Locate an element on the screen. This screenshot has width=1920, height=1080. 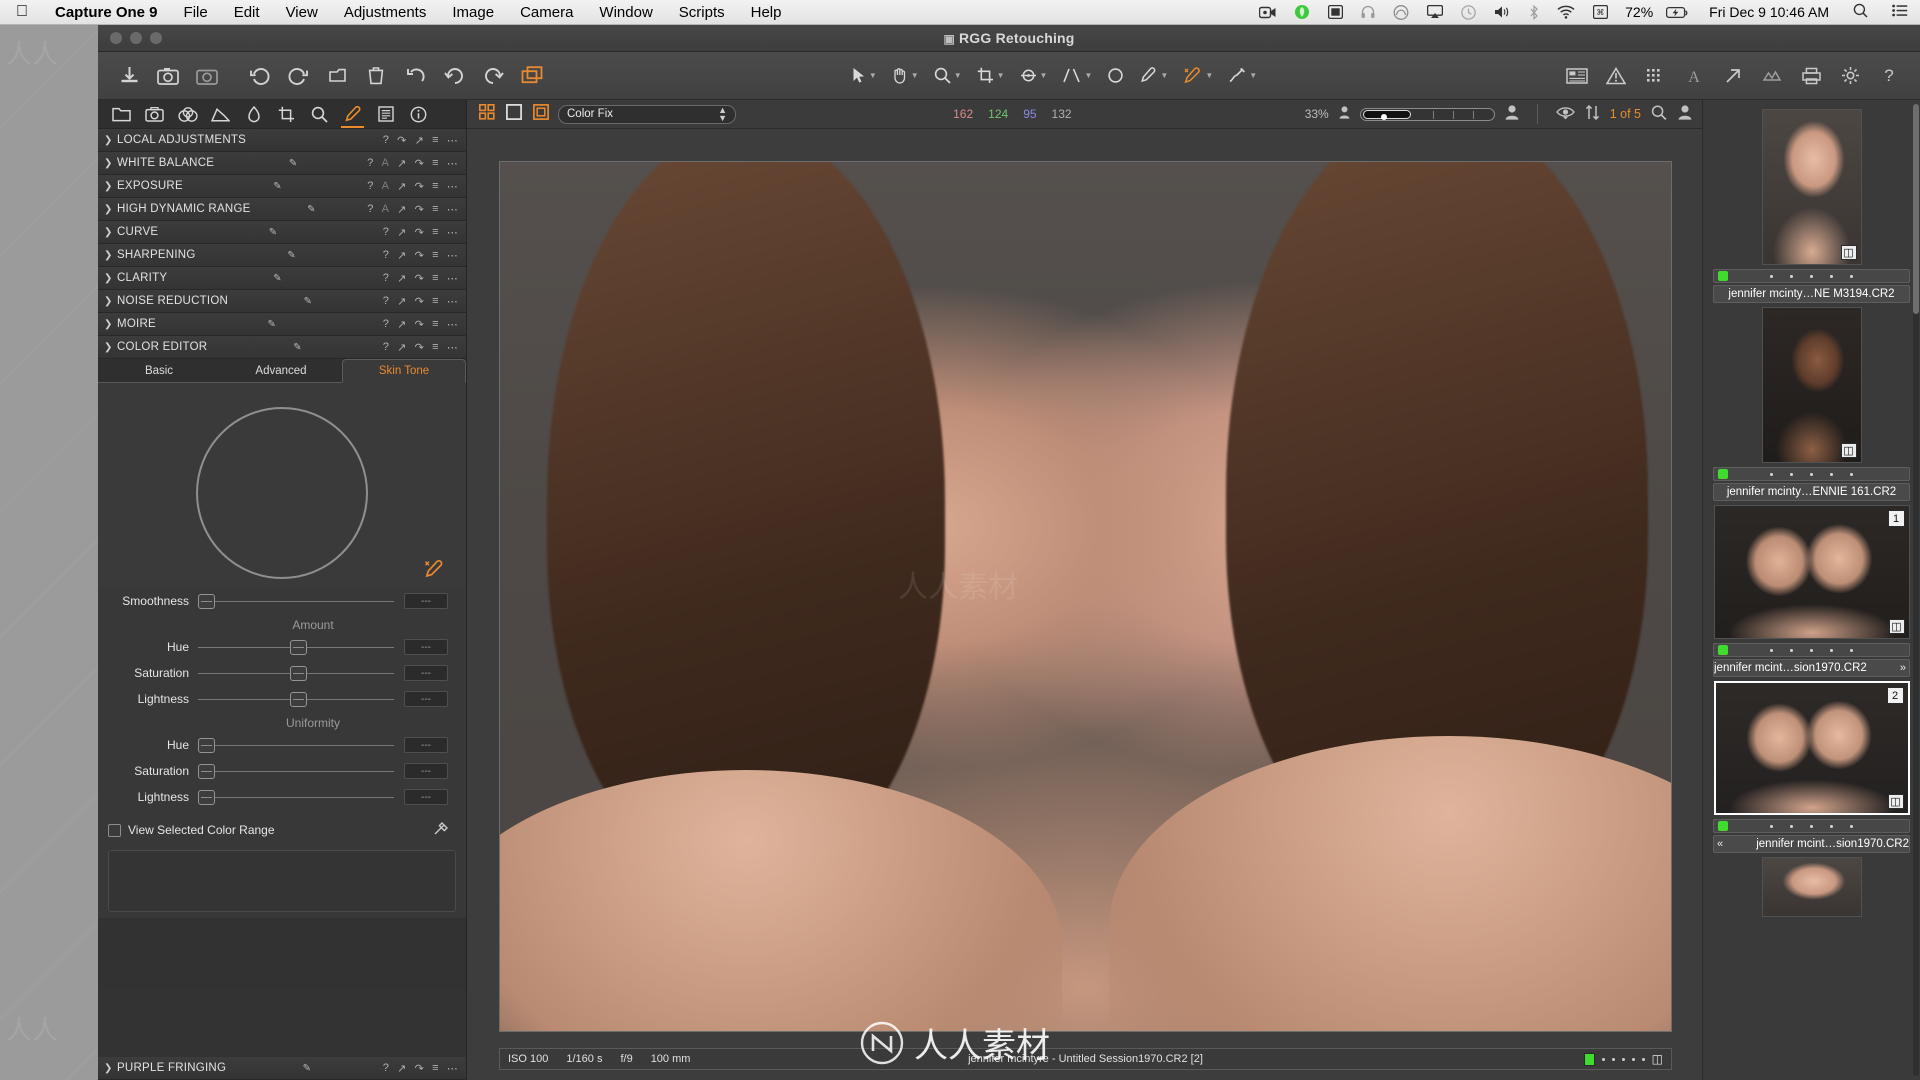
chevron-left-icon: « is located at coordinates (1718, 844).